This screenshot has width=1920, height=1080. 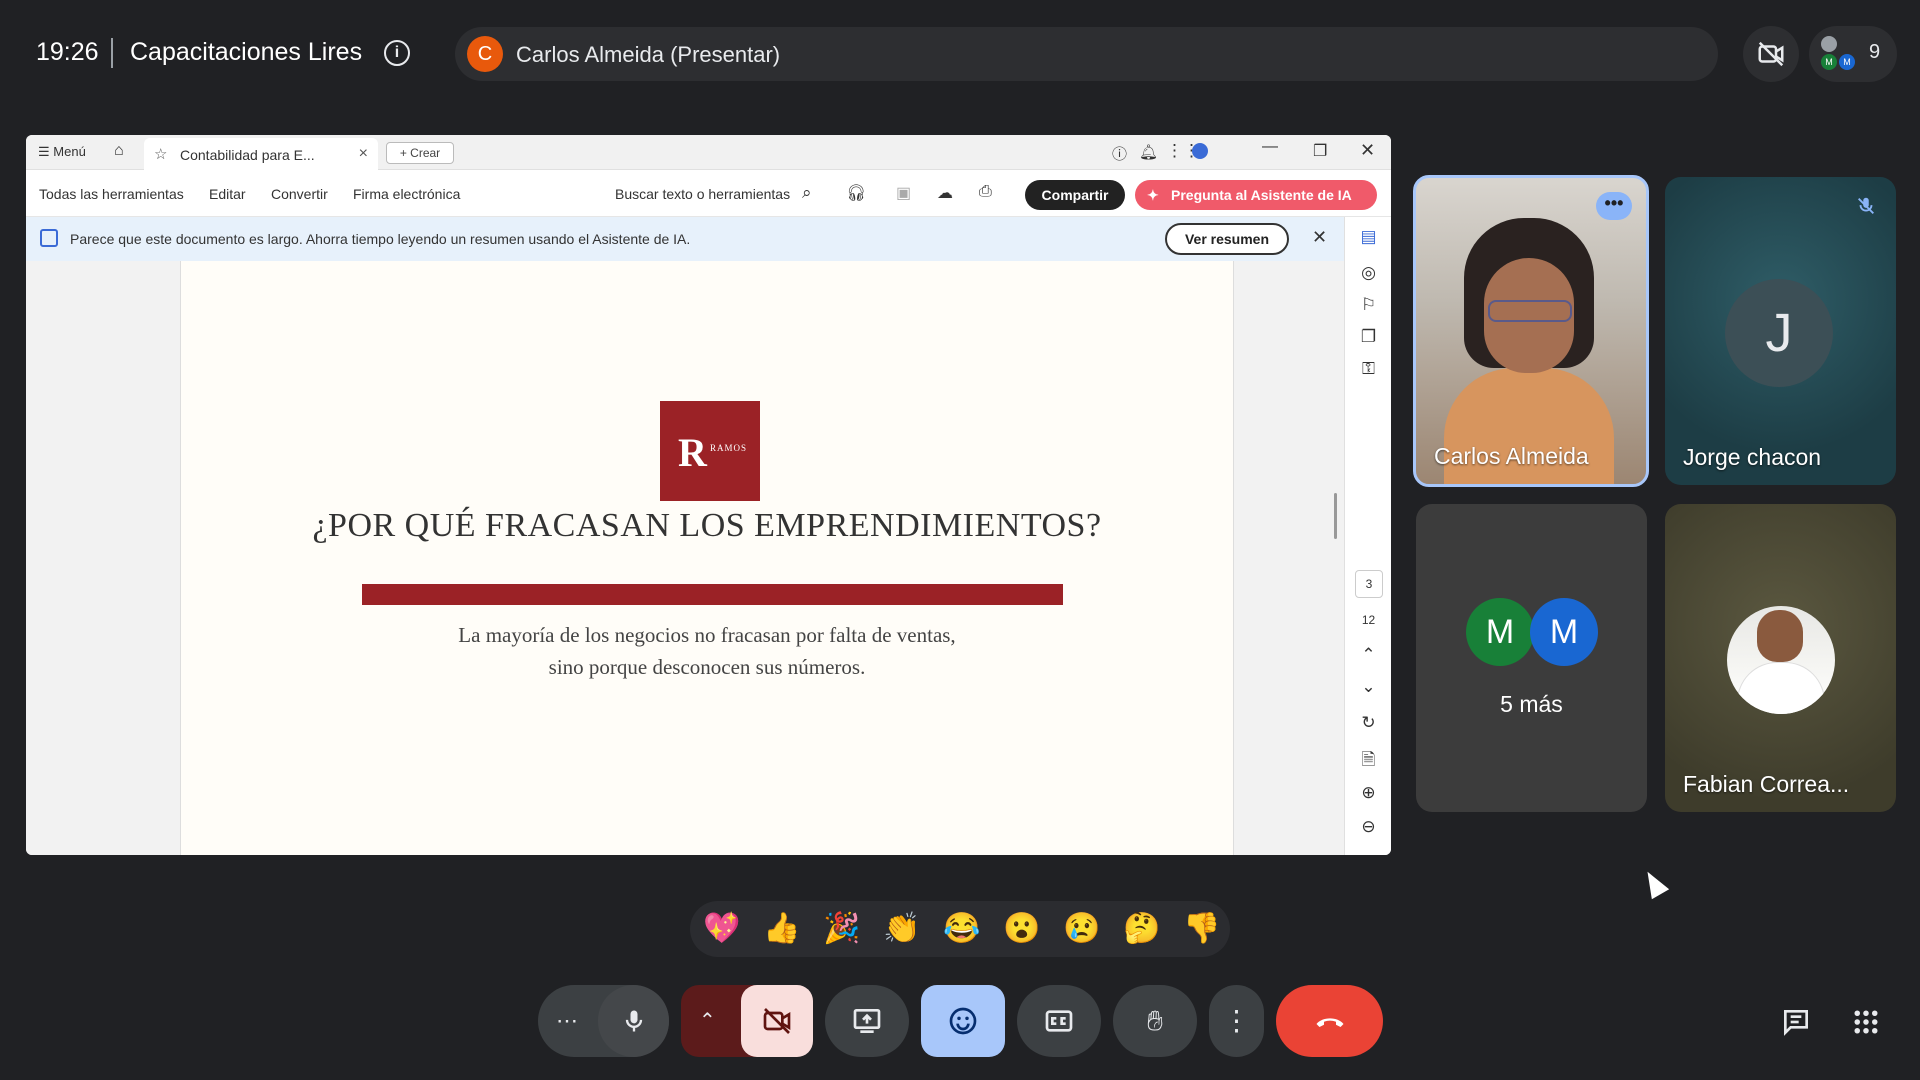 What do you see at coordinates (1082, 929) in the screenshot?
I see `sad-reaction-button: 😢` at bounding box center [1082, 929].